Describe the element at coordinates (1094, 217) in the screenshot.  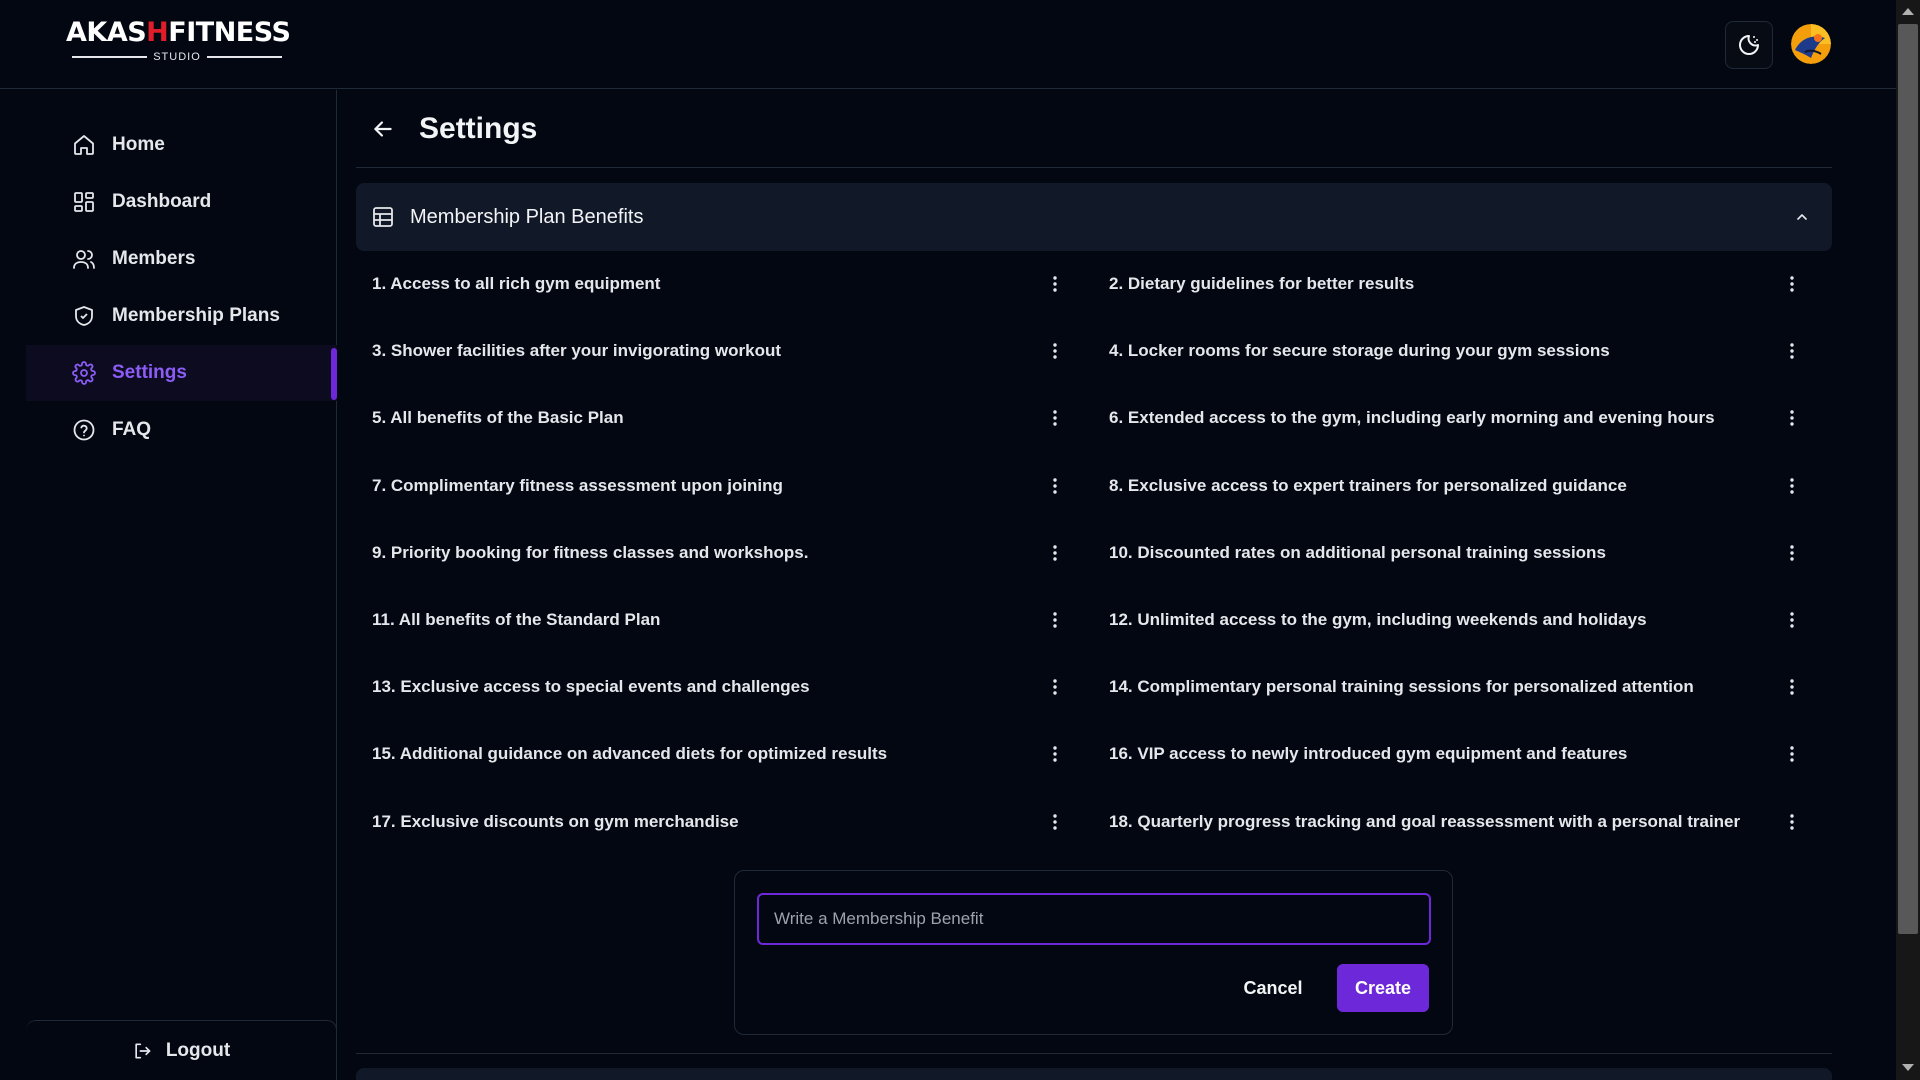
I see `membership-benefits-accordion-header: Membership Plan Benefits` at that location.